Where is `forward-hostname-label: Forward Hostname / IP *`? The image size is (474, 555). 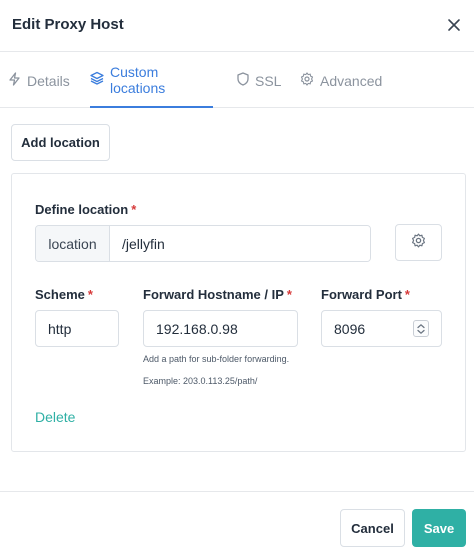
forward-hostname-label: Forward Hostname / IP * is located at coordinates (217, 294).